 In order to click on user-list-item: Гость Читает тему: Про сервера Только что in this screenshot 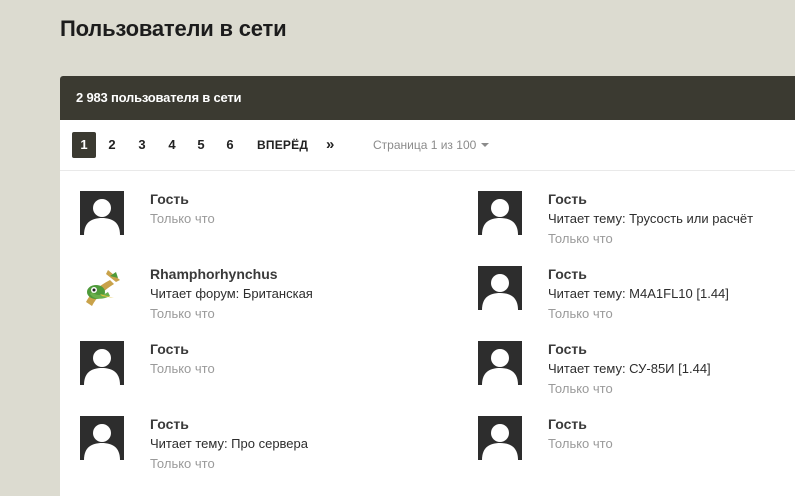, I will do `click(245, 451)`.